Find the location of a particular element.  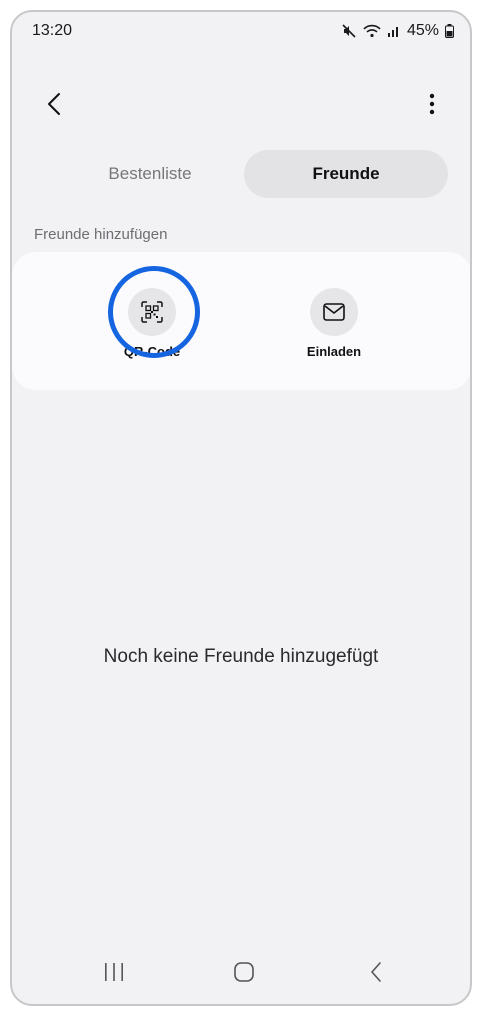

back-icon is located at coordinates (376, 972).